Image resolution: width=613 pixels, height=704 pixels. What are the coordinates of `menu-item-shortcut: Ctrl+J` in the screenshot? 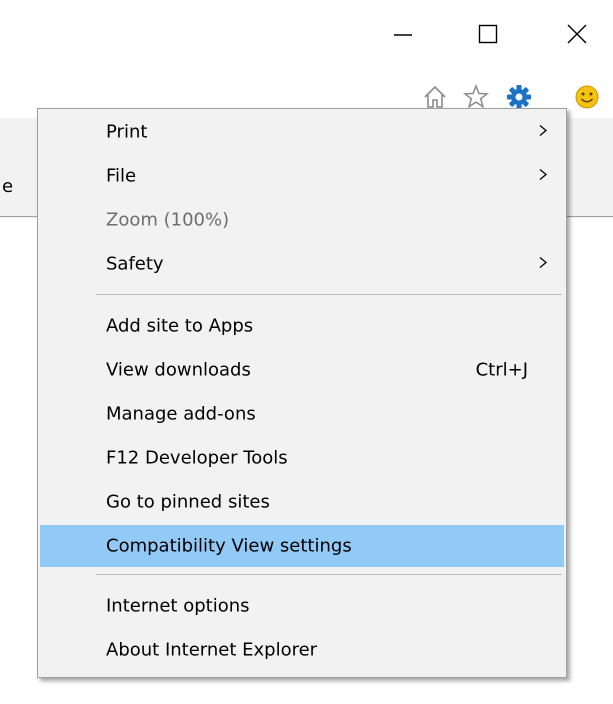 It's located at (501, 370).